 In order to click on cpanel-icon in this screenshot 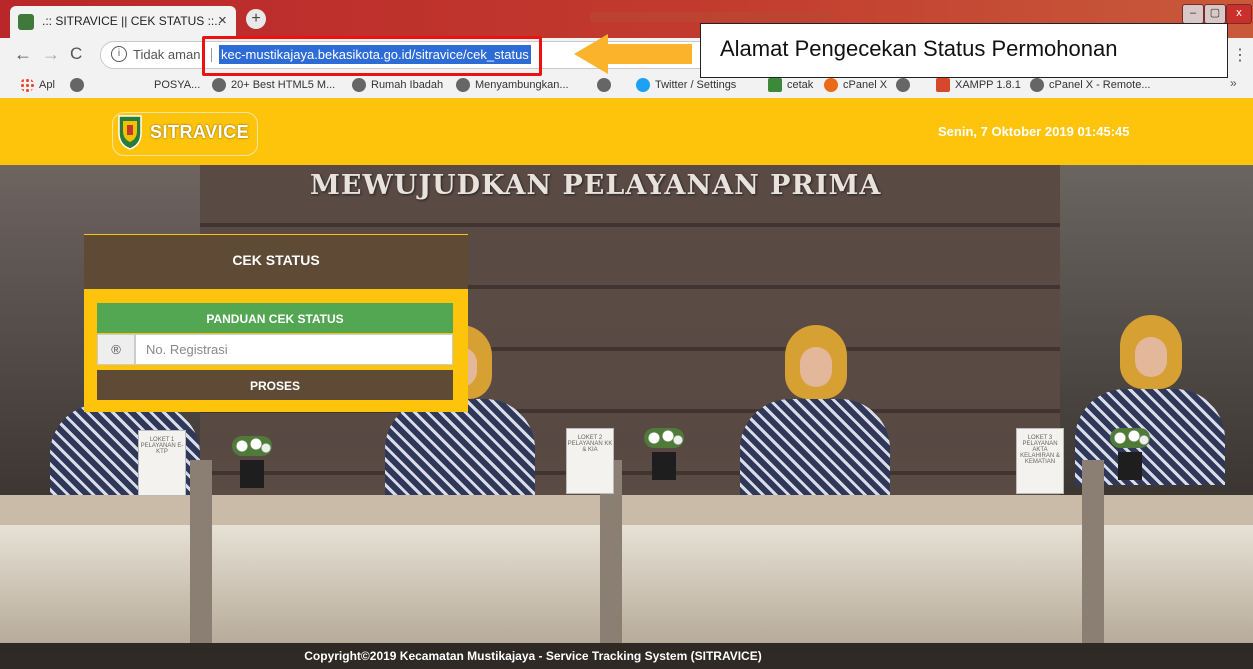, I will do `click(831, 85)`.